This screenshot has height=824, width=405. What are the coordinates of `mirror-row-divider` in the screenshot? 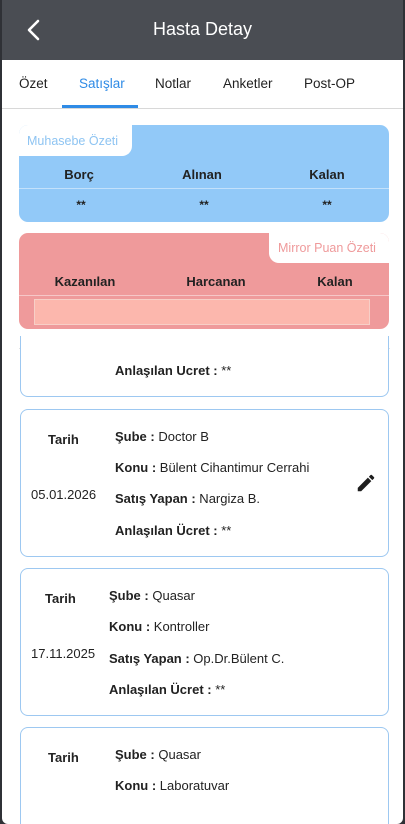 It's located at (204, 295).